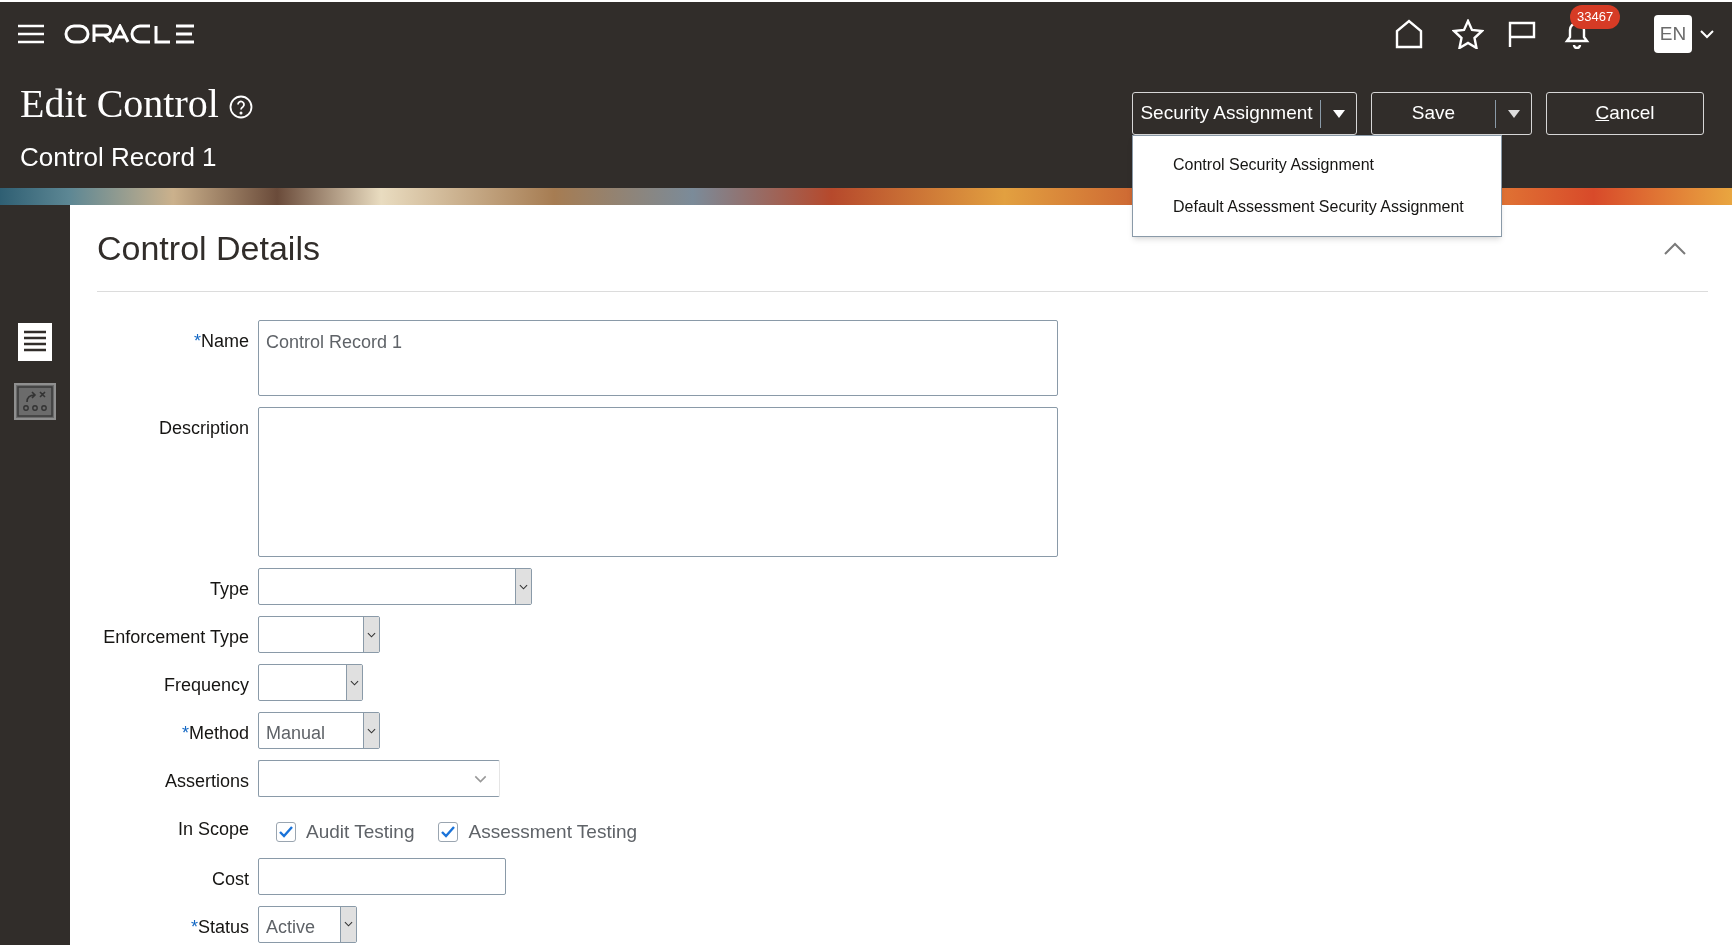  Describe the element at coordinates (176, 637) in the screenshot. I see `field-label: Enforcement Type` at that location.